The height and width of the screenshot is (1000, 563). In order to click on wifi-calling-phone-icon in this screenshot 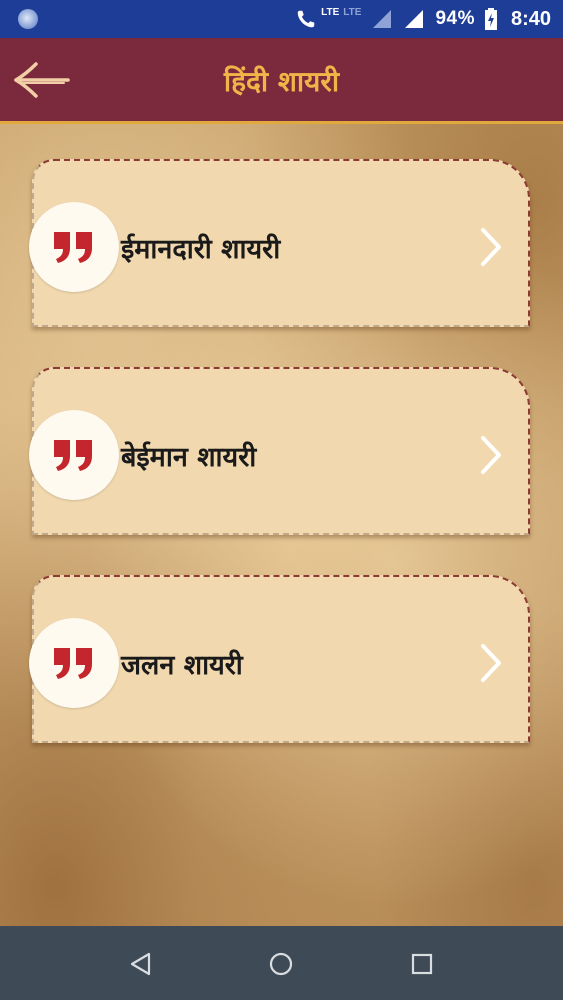, I will do `click(306, 19)`.